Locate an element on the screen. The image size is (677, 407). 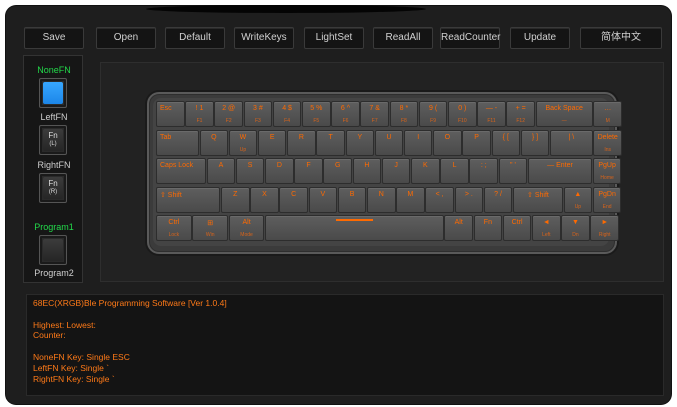
key-label: Back Space is located at coordinates (564, 108).